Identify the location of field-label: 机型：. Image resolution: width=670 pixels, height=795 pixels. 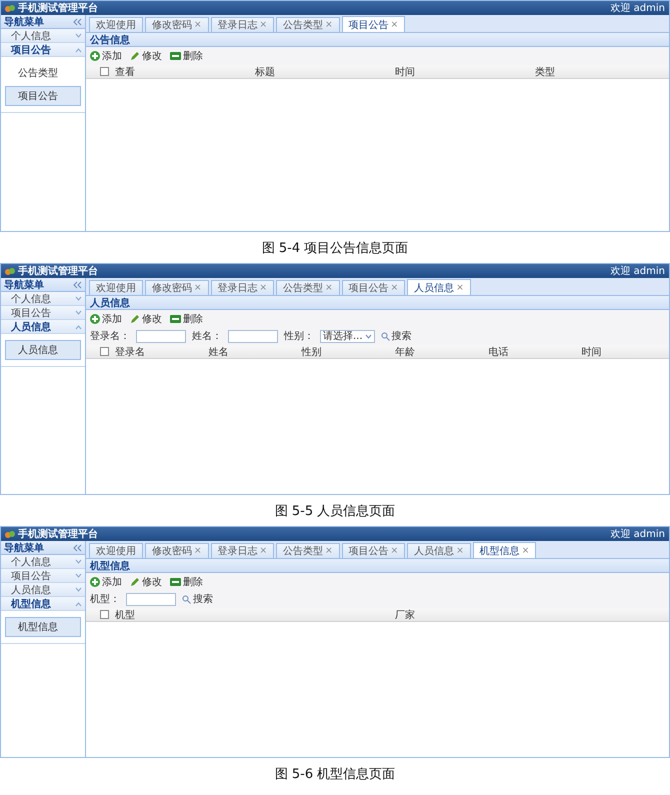
(105, 599).